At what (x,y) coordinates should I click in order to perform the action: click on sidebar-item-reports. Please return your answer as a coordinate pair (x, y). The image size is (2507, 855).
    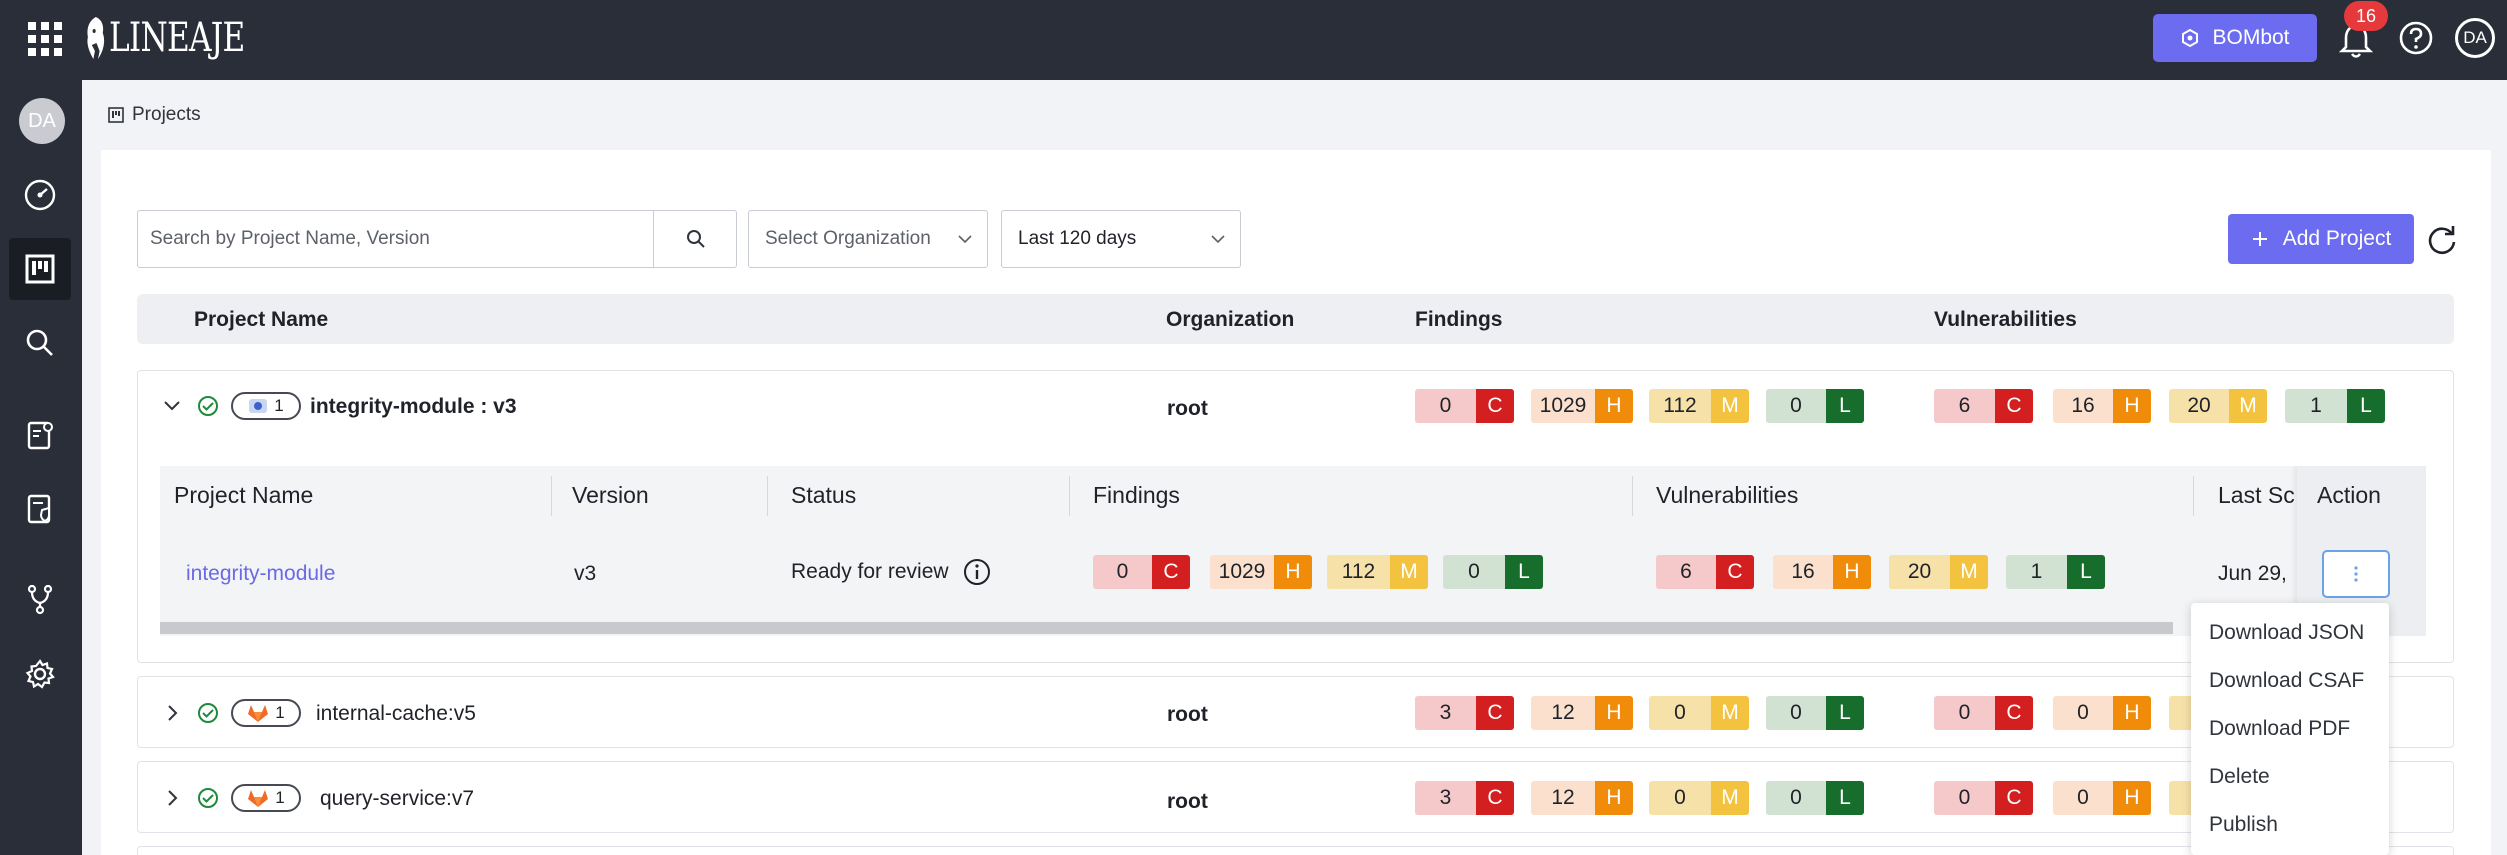
    Looking at the image, I should click on (40, 435).